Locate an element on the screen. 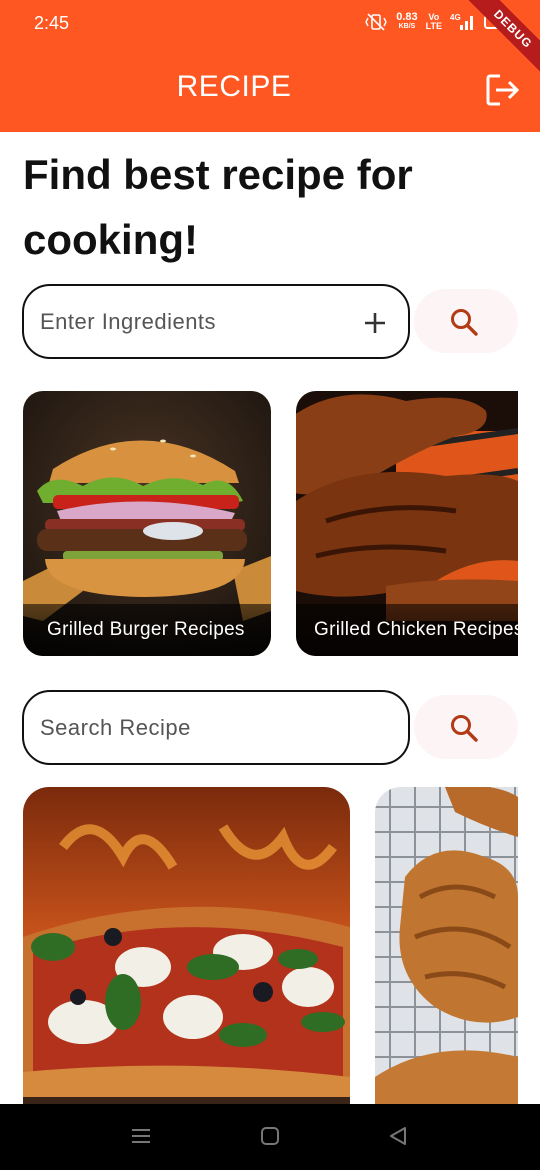 Image resolution: width=540 pixels, height=1170 pixels. add-ingredient-button is located at coordinates (375, 323).